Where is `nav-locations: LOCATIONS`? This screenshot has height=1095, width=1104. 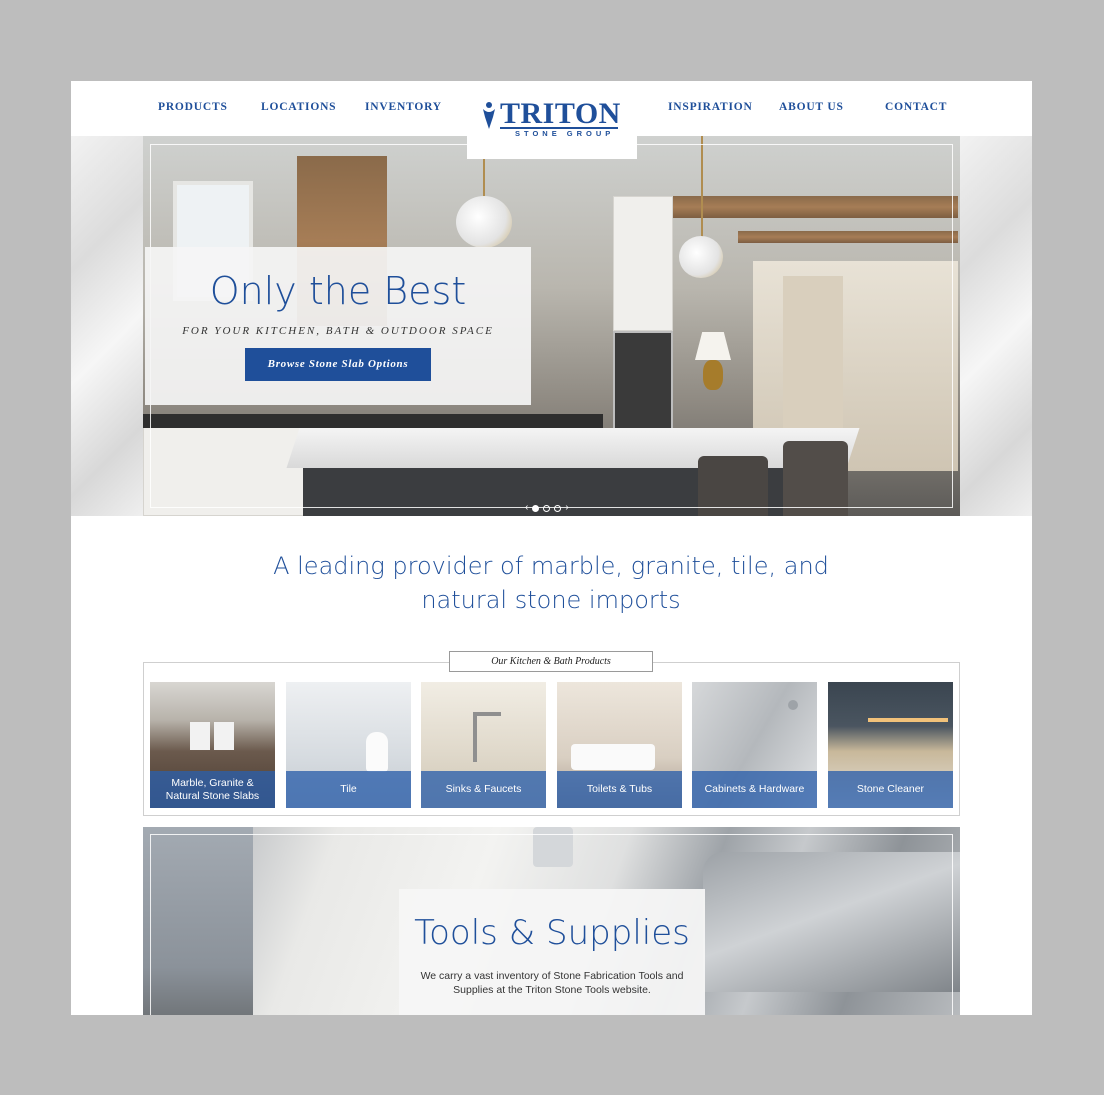 nav-locations: LOCATIONS is located at coordinates (298, 107).